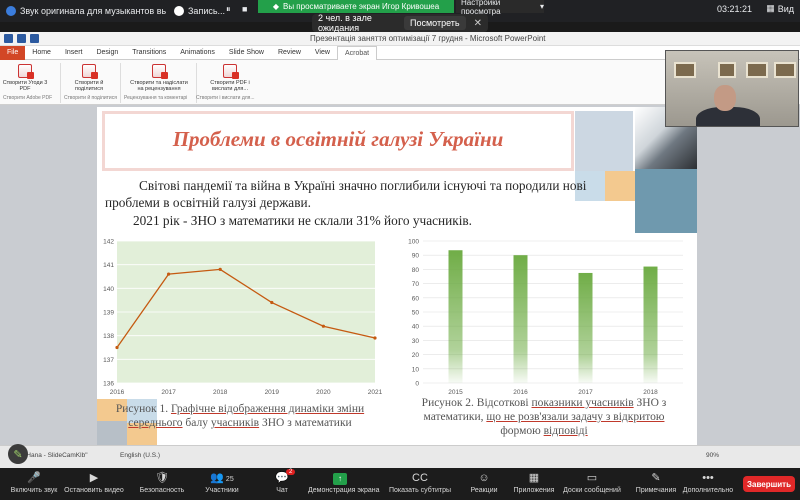  Describe the element at coordinates (108, 336) in the screenshot. I see `y-tick-label: 138` at that location.